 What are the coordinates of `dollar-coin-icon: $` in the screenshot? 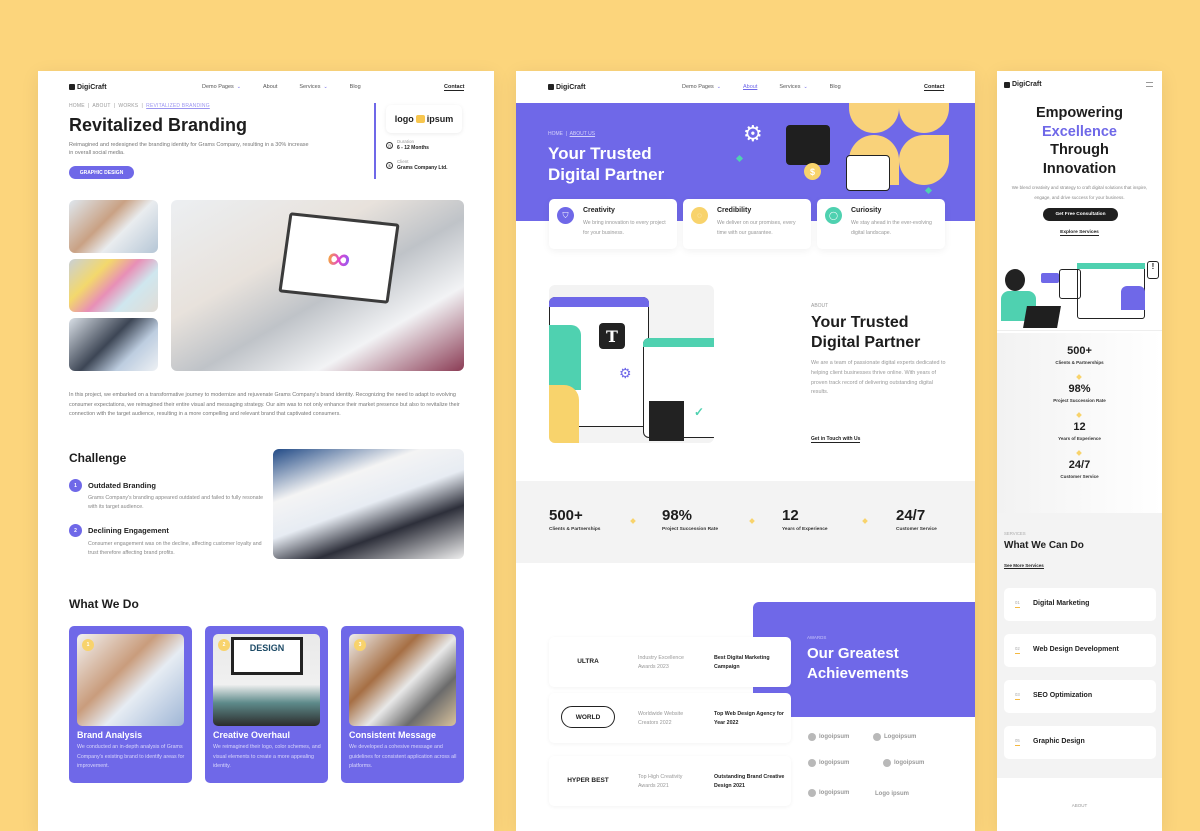 It's located at (812, 171).